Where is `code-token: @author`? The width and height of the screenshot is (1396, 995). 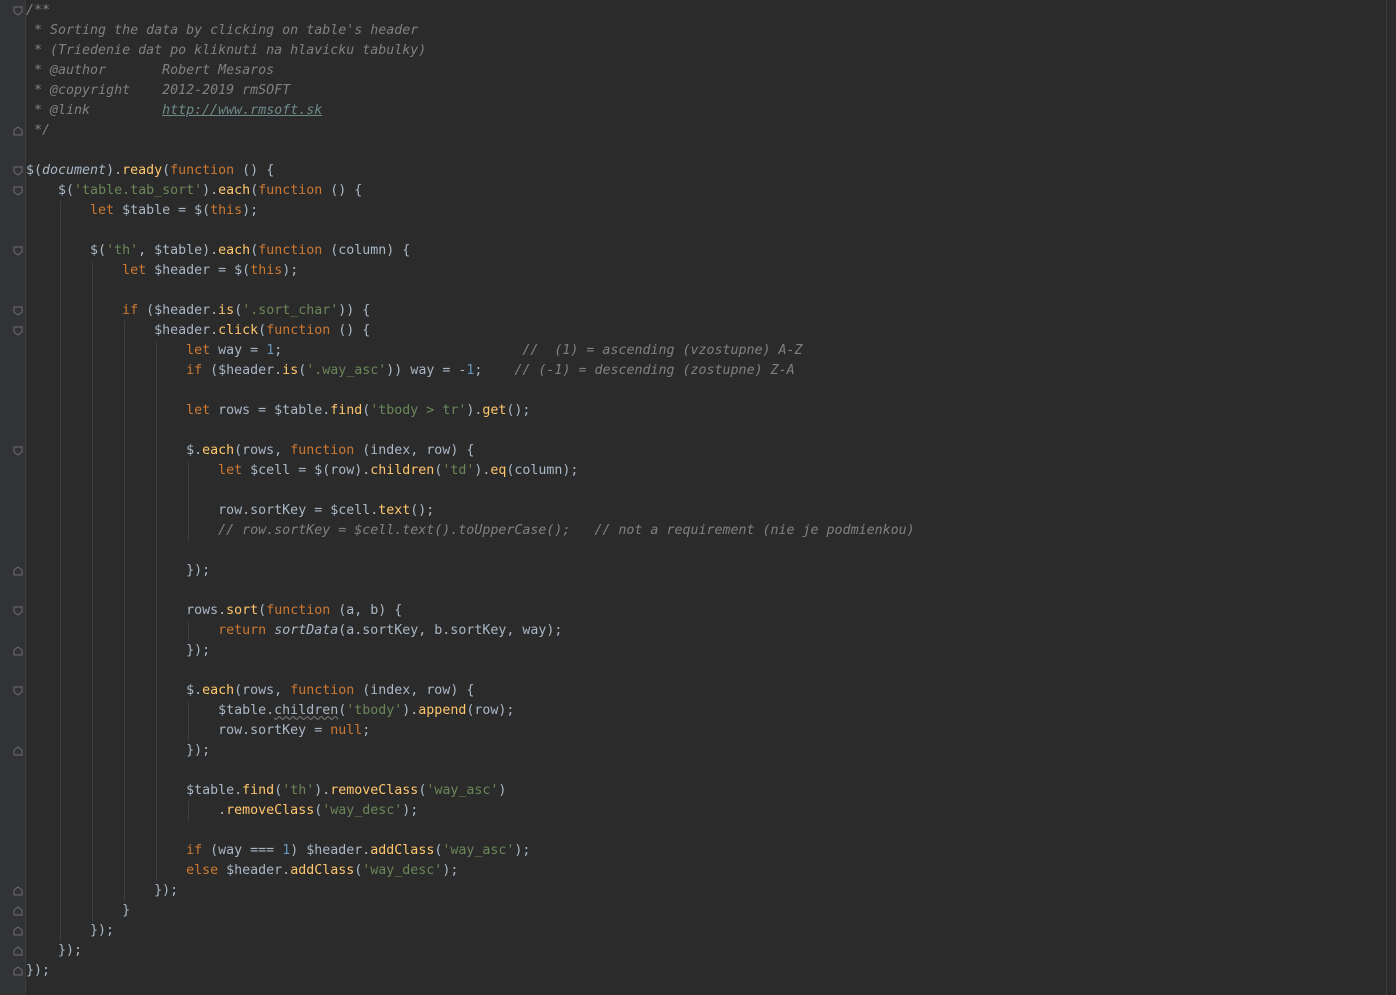 code-token: @author is located at coordinates (78, 70).